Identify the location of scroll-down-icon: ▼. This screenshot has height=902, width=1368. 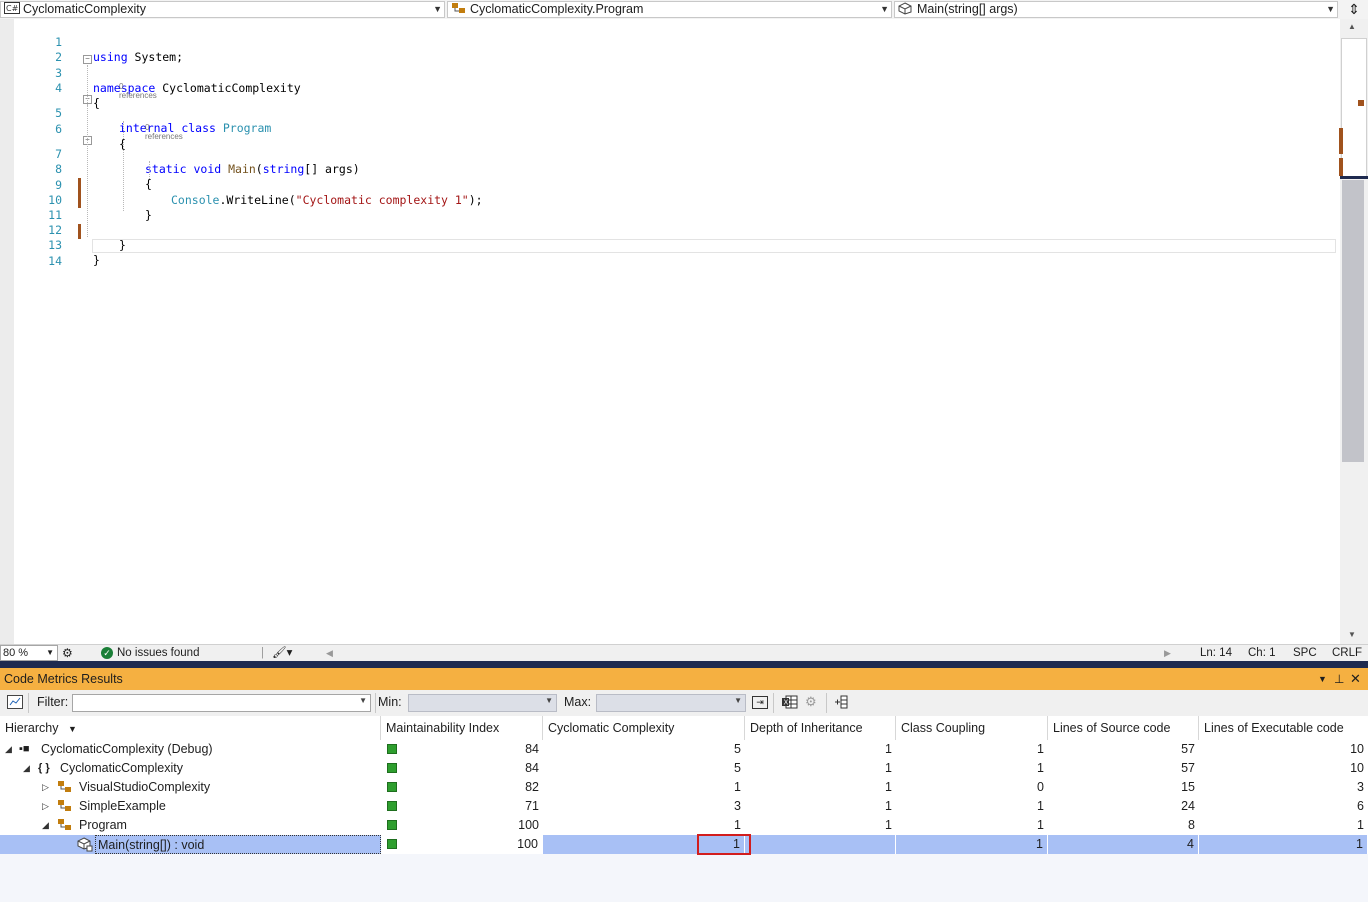
(1352, 634).